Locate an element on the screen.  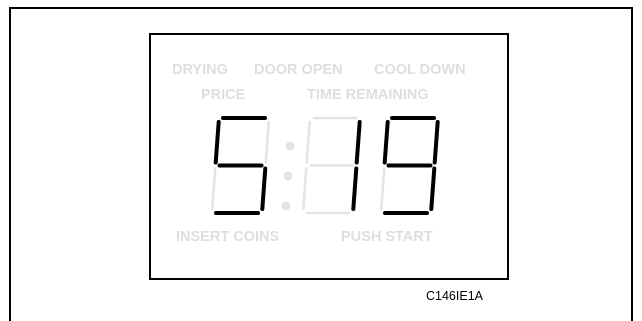
indicator-time-remaining: TIME REMAINING is located at coordinates (368, 95).